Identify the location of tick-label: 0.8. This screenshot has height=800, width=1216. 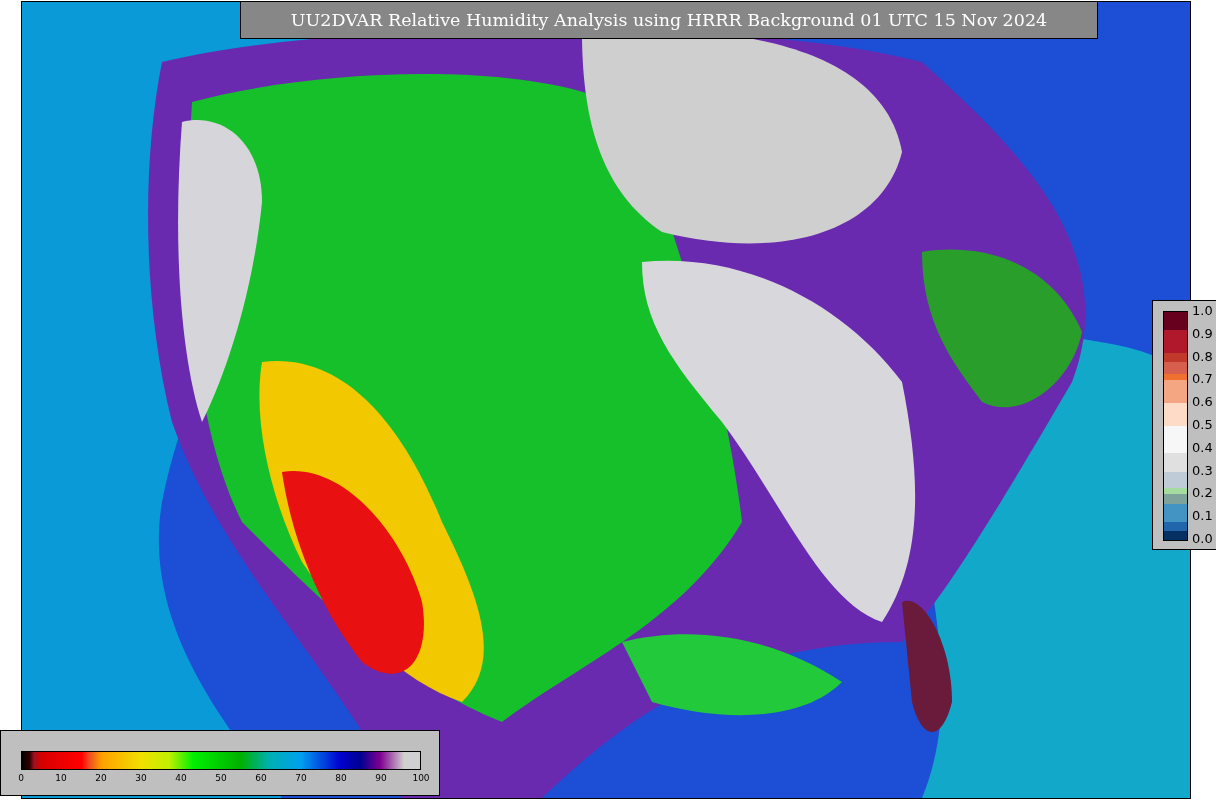
(1202, 356).